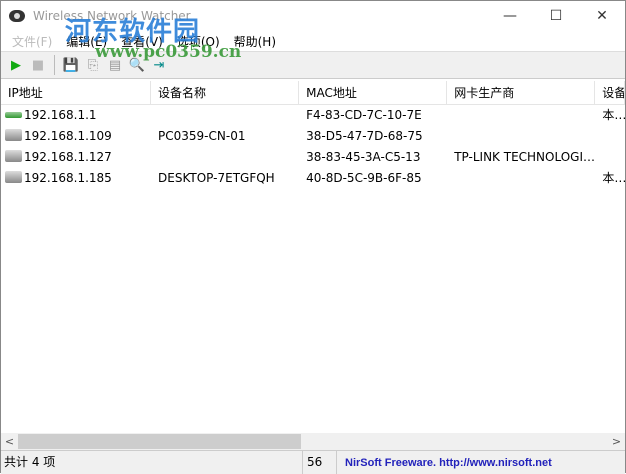  I want to click on menu-view: 查看(V), so click(142, 41).